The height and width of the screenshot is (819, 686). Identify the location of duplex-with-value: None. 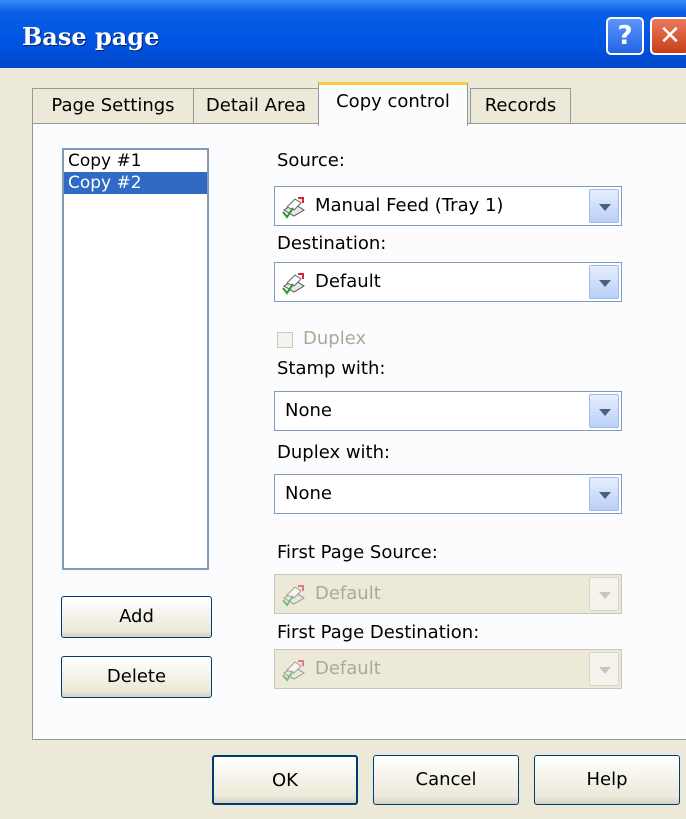
(308, 493).